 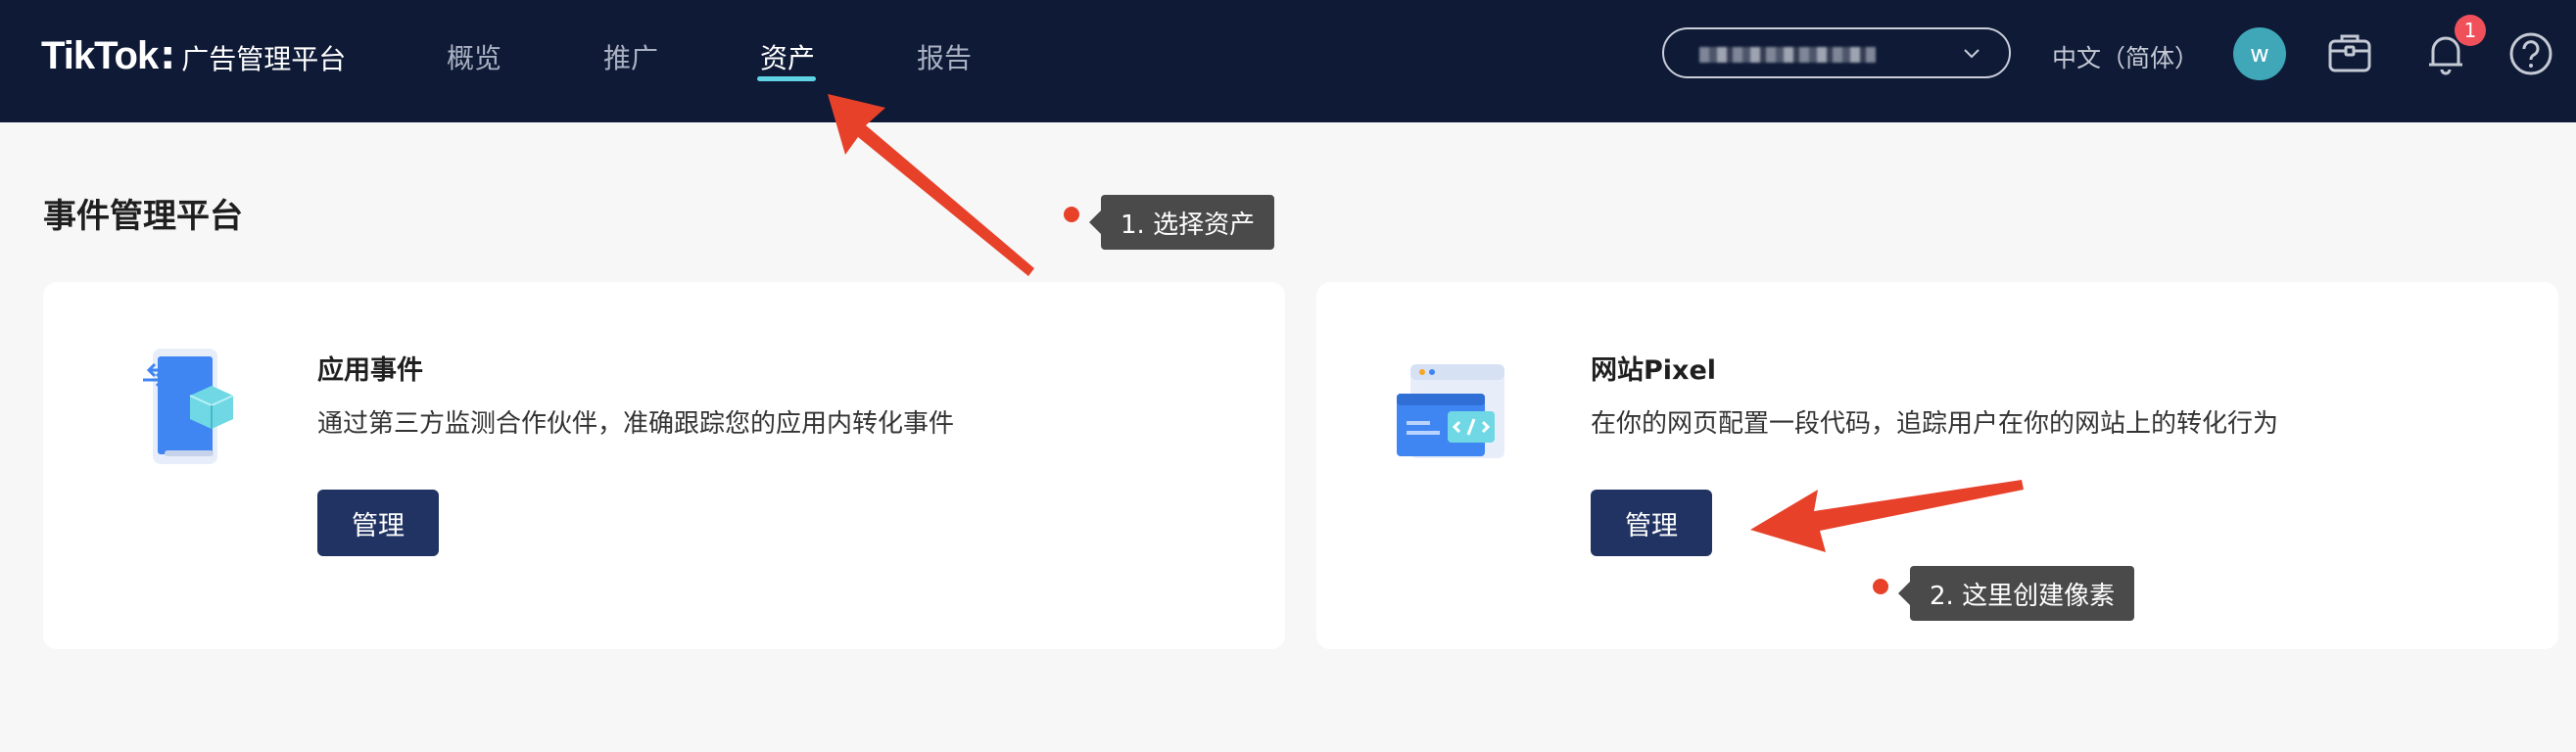 I want to click on account-selector, so click(x=1837, y=52).